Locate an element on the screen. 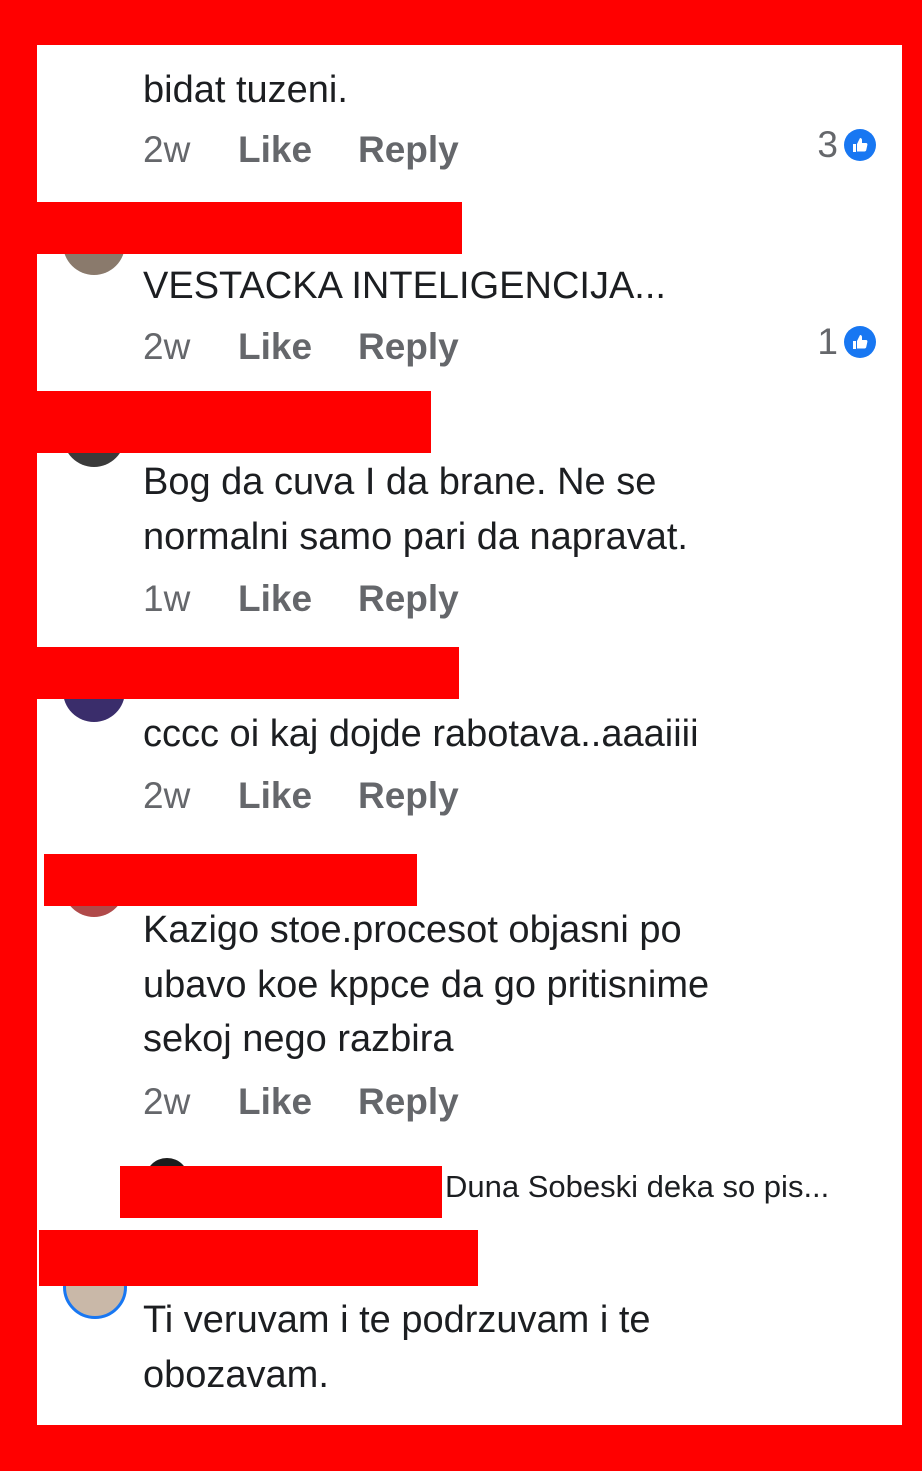  comment-text: normalni samo pari da napravat. is located at coordinates (415, 537).